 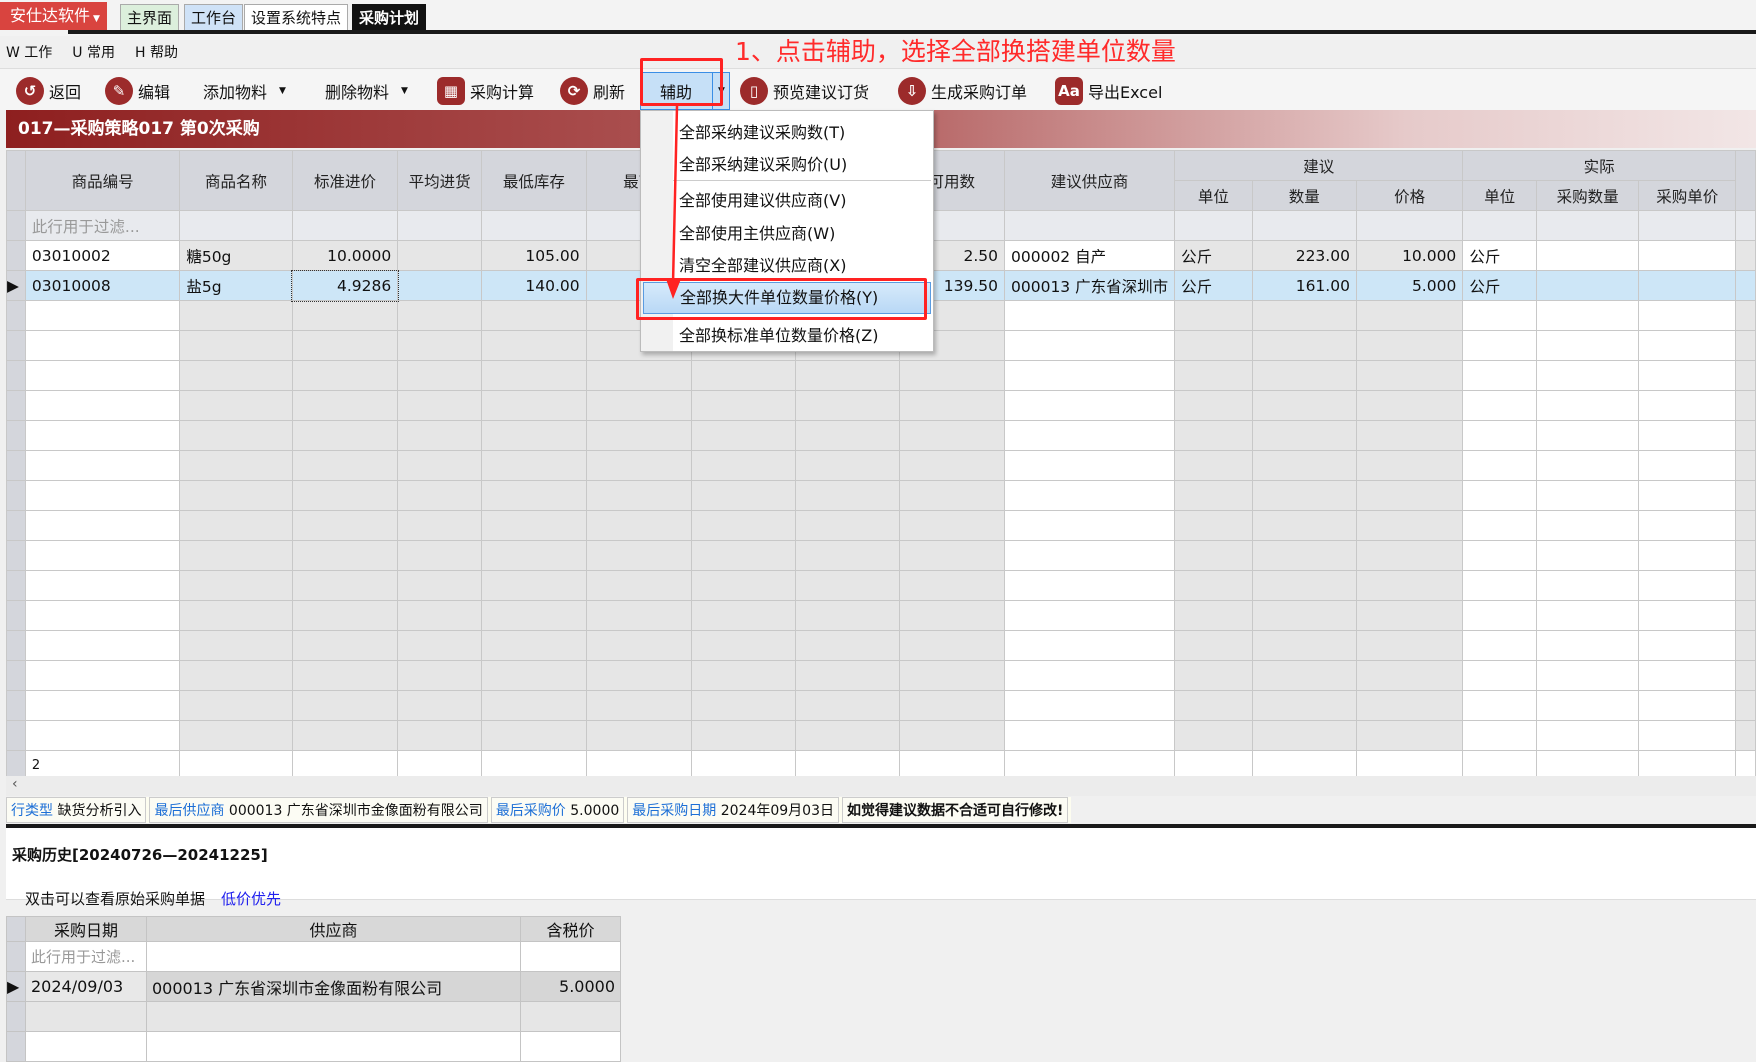 What do you see at coordinates (1409, 285) in the screenshot?
I see `table-cell: 5.000` at bounding box center [1409, 285].